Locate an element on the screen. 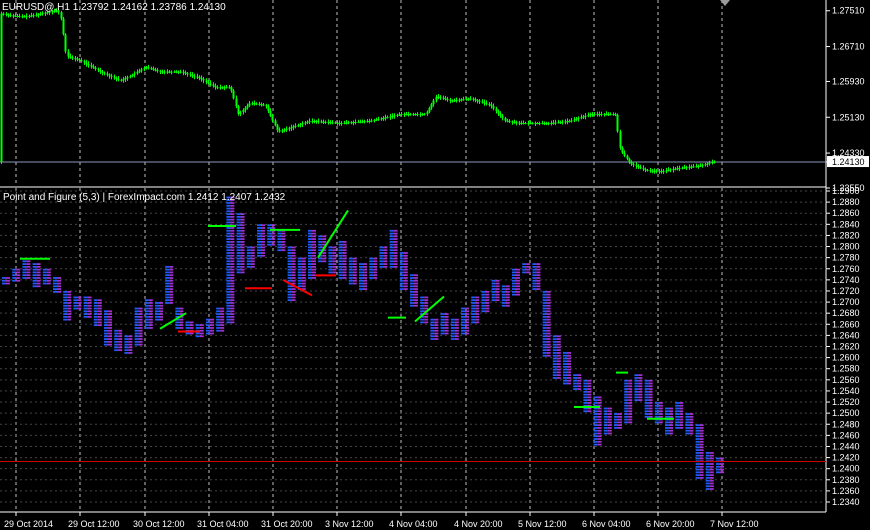 The image size is (870, 530). ind-ylabel-15: 1.2600 is located at coordinates (846, 358).